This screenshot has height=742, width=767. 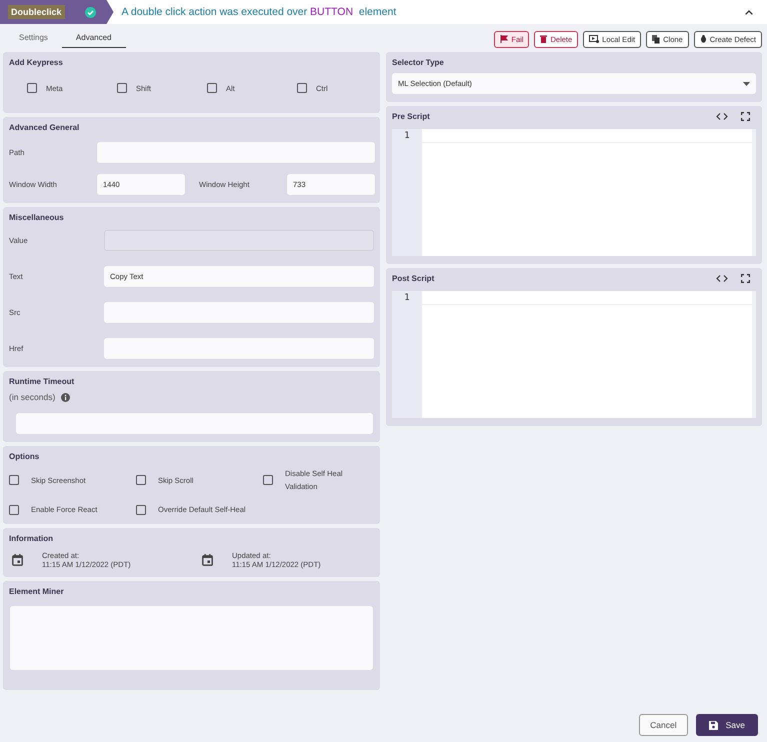 What do you see at coordinates (663, 725) in the screenshot?
I see `cancel-button: Cancel` at bounding box center [663, 725].